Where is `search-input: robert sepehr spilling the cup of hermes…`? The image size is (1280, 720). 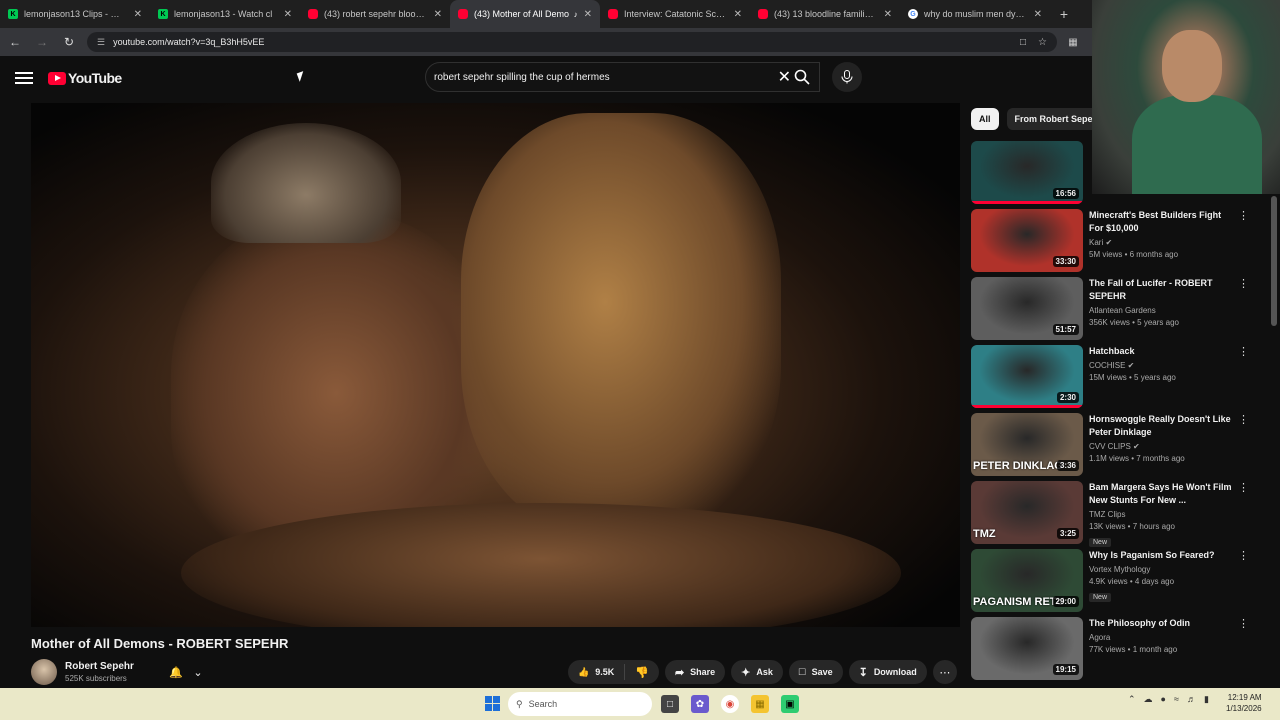
search-input: robert sepehr spilling the cup of hermes… is located at coordinates (622, 77).